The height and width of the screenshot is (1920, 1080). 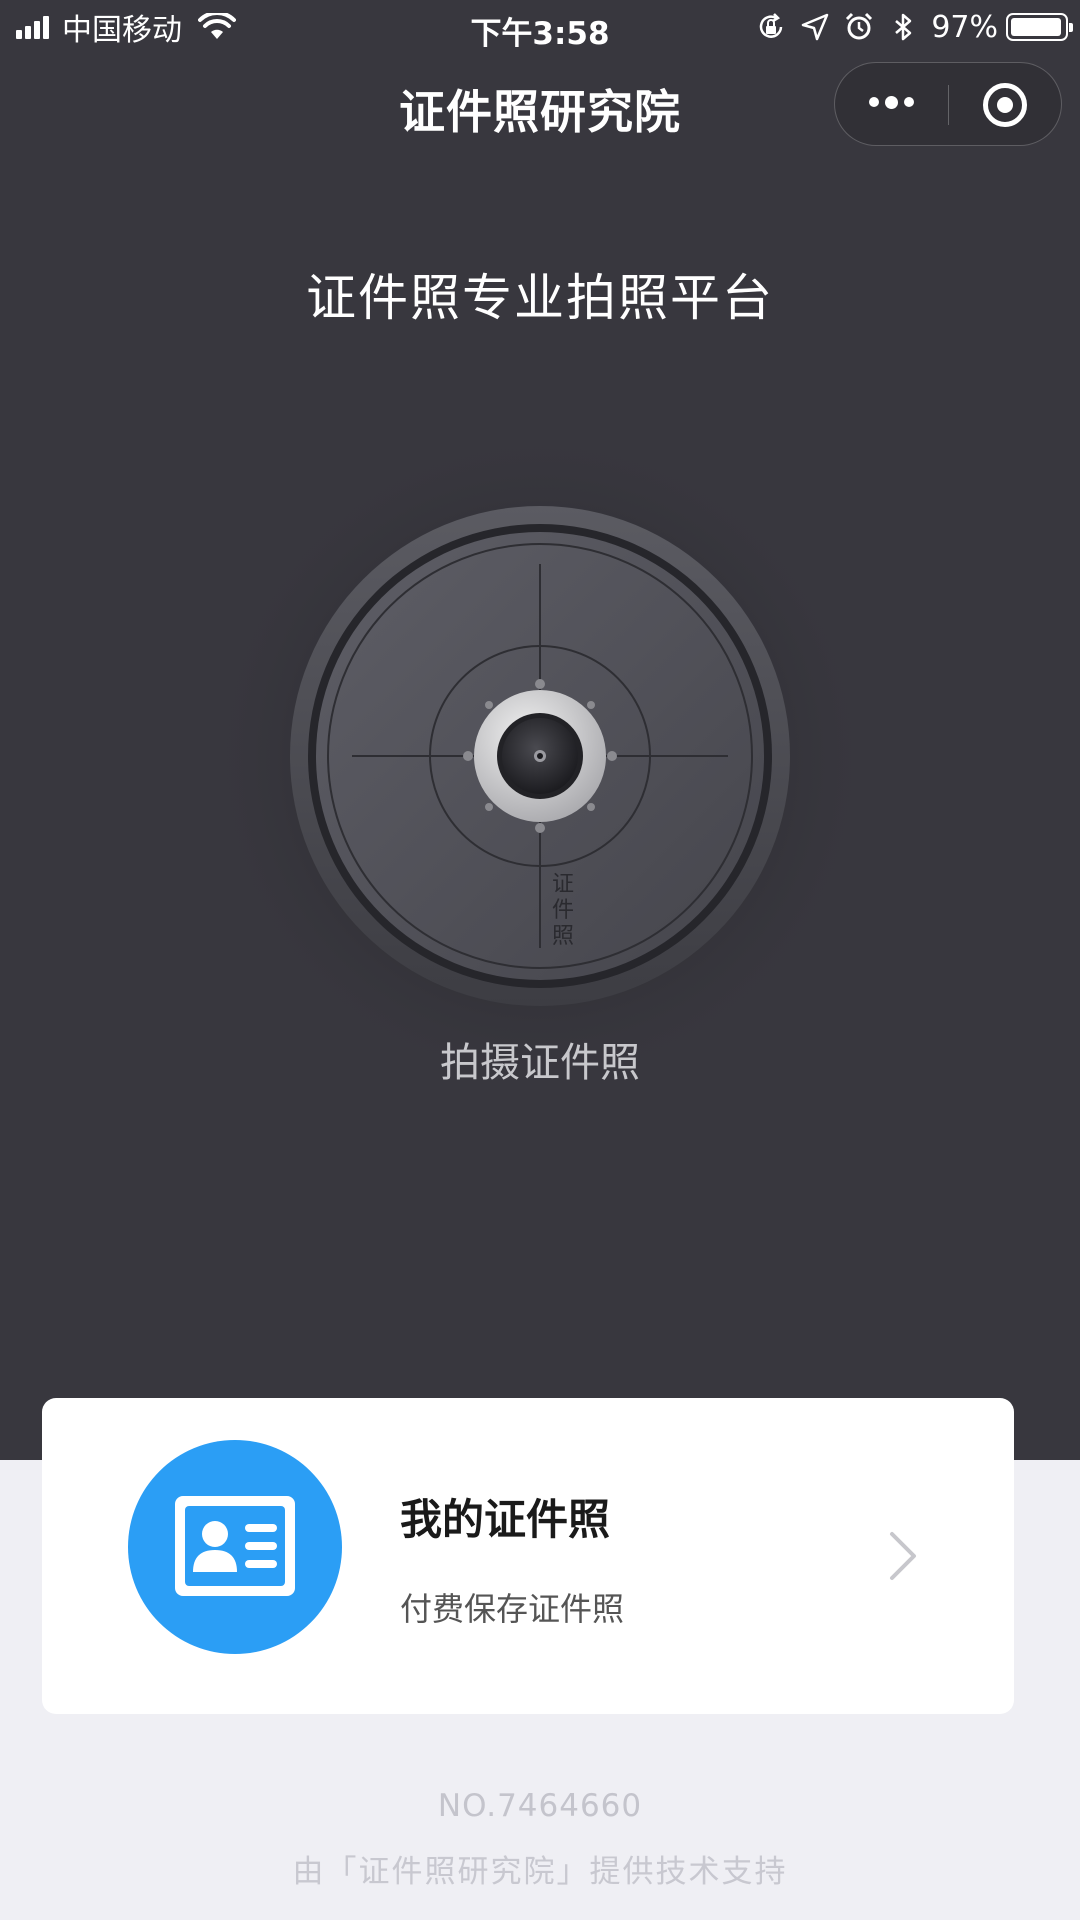 I want to click on dial-engraving: 证 件 照, so click(x=563, y=911).